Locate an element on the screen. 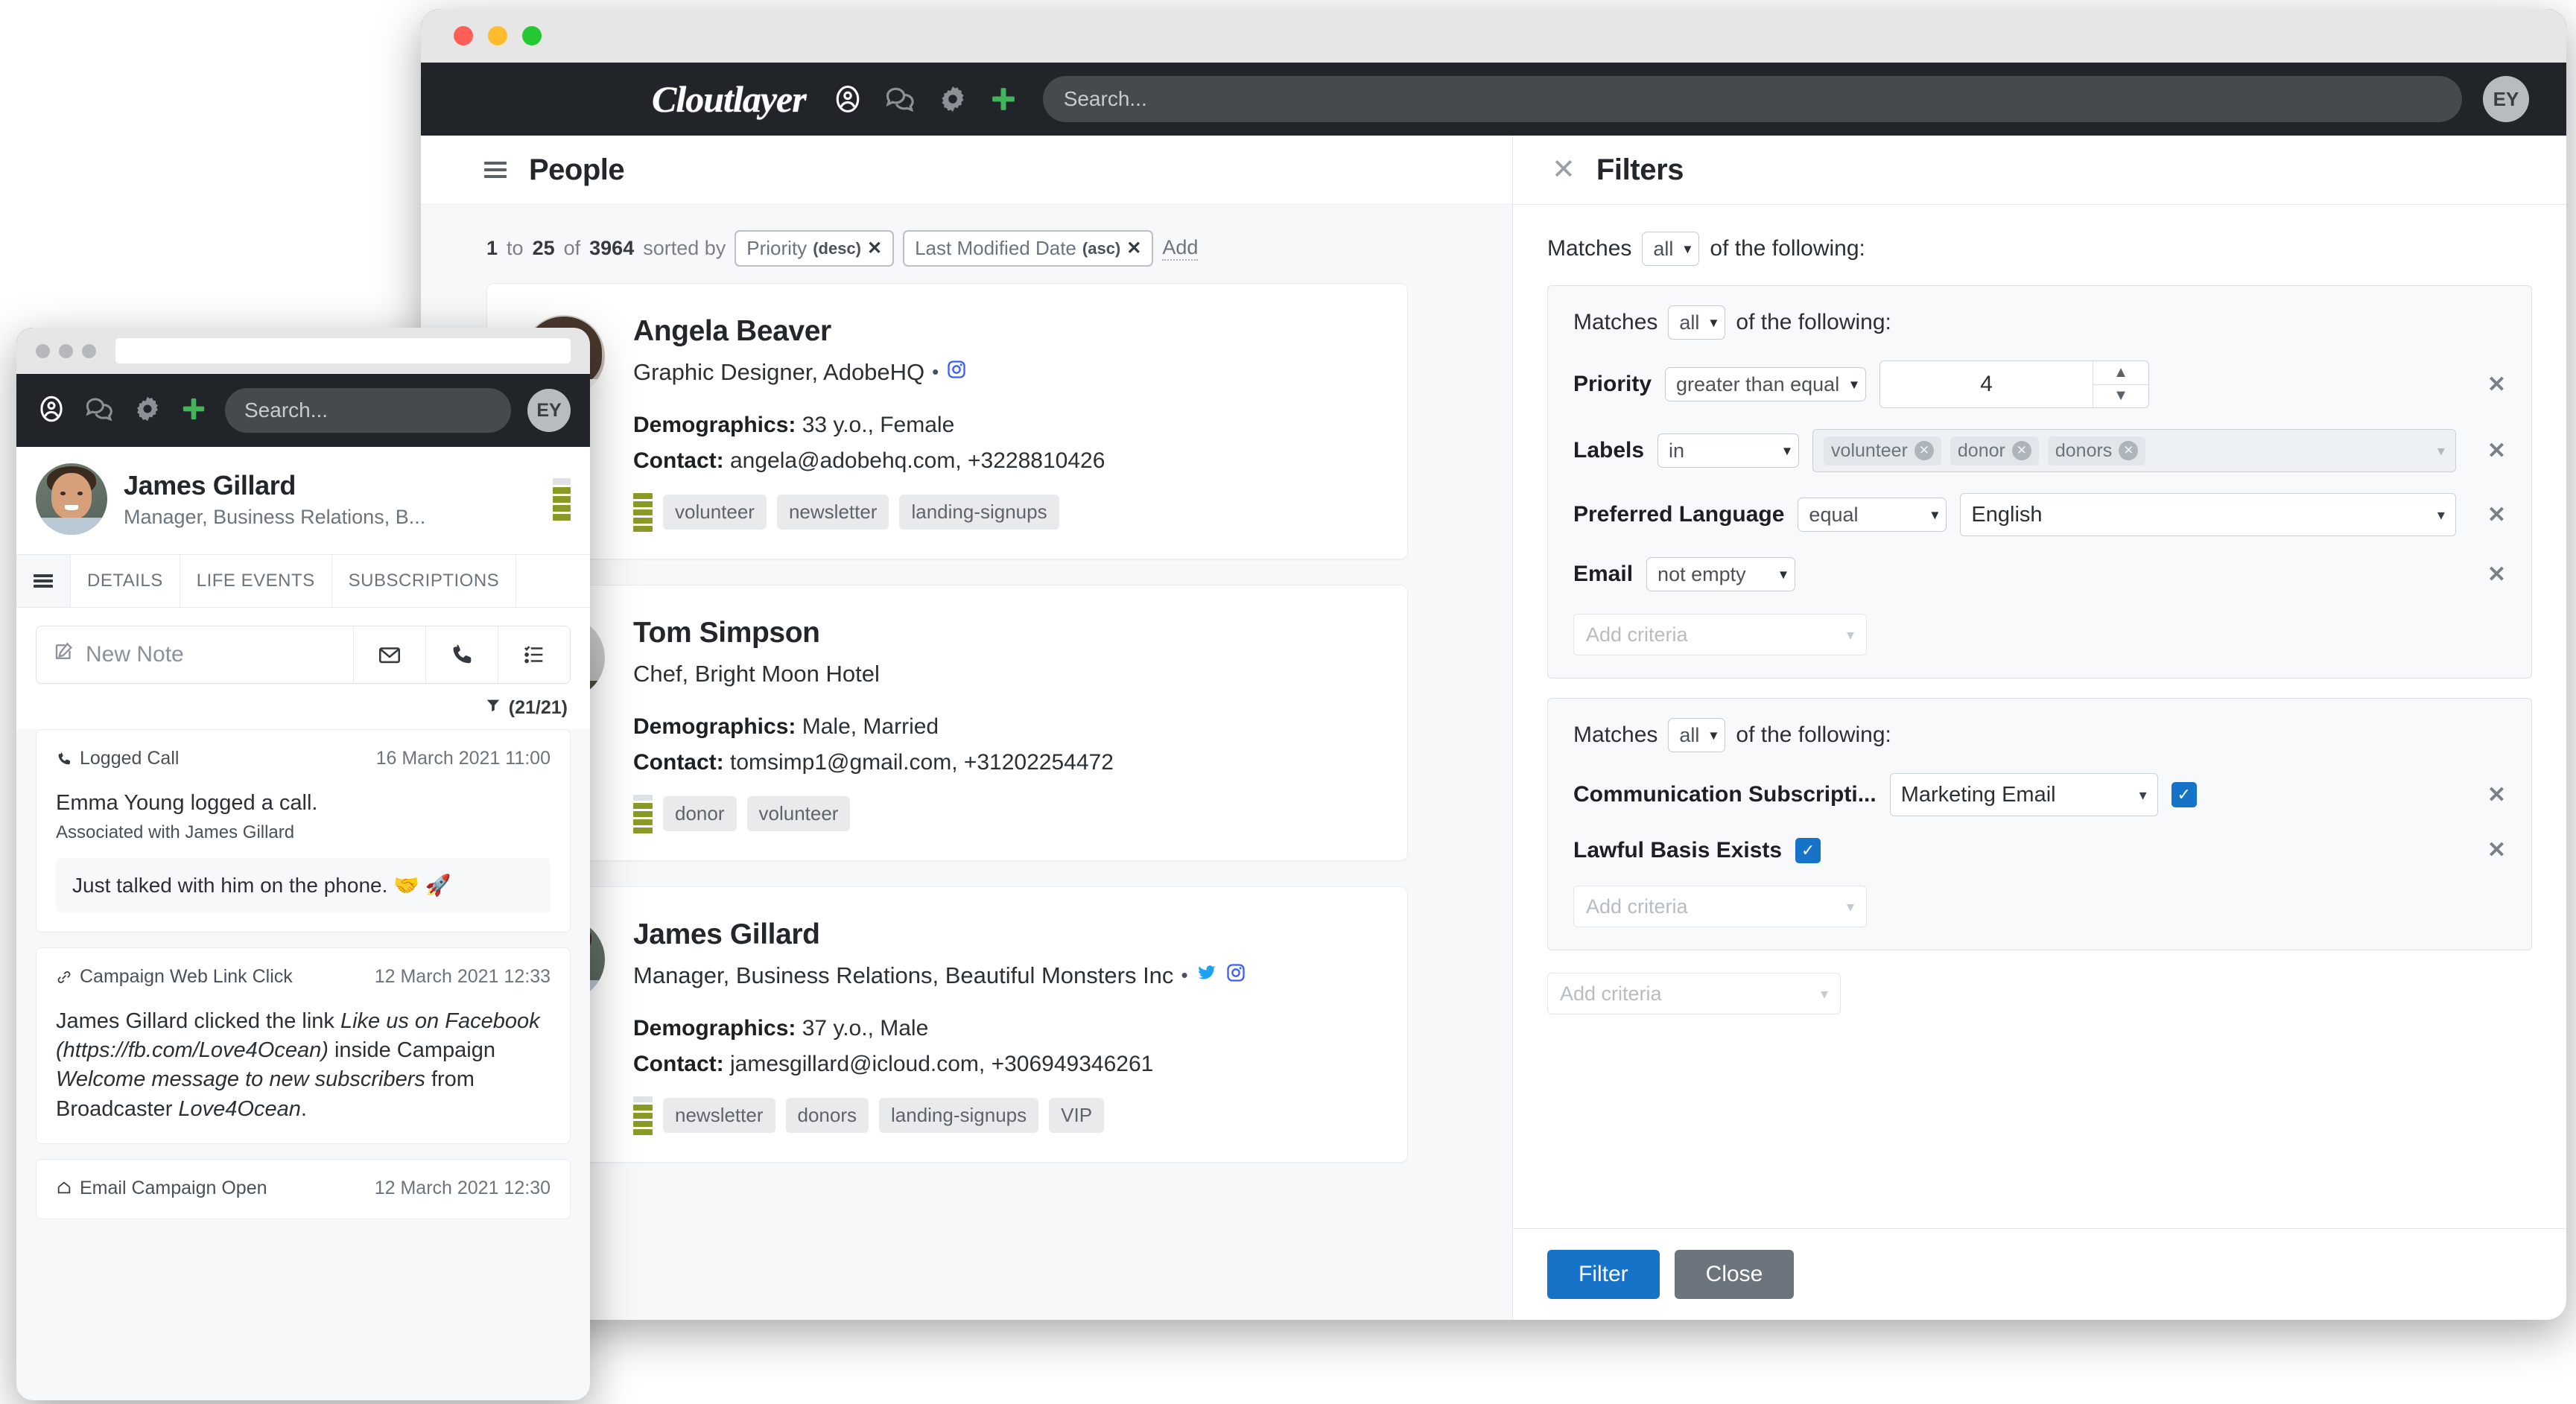 This screenshot has width=2576, height=1404. chevron-up-icon: ▲ is located at coordinates (2121, 373).